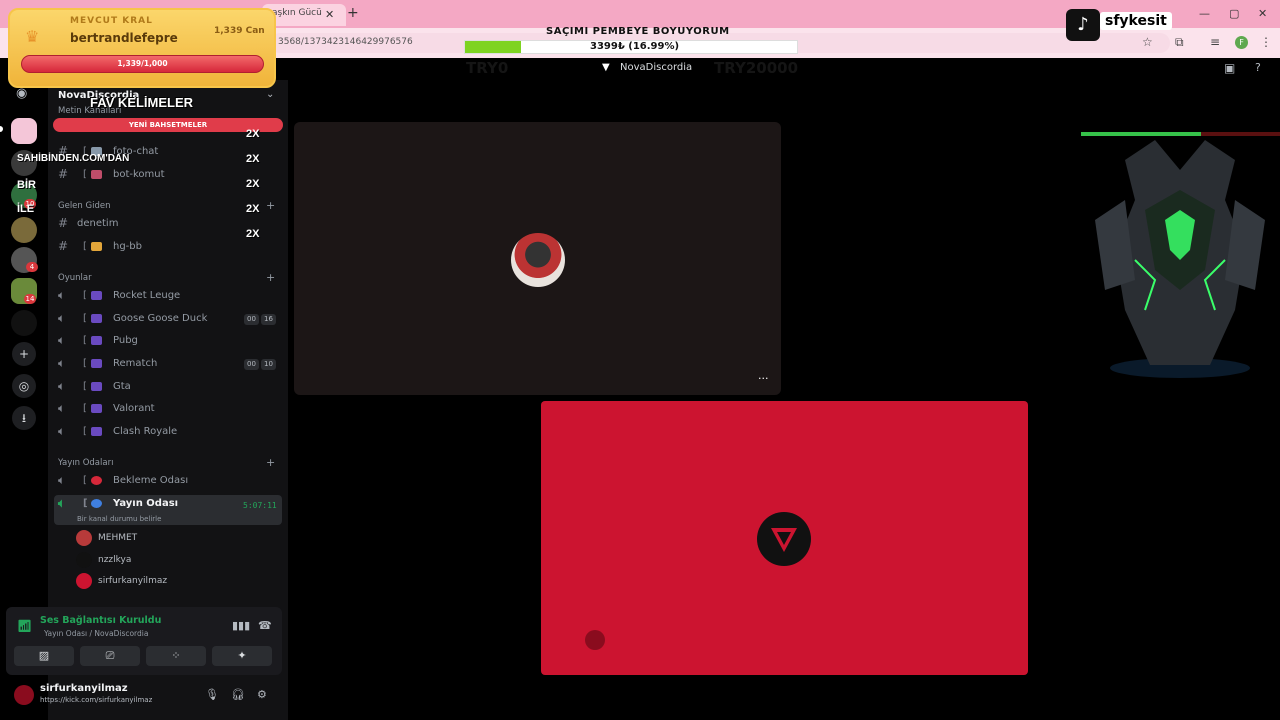 This screenshot has height=720, width=1280. Describe the element at coordinates (96, 246) in the screenshot. I see `wave-emoji-icon` at that location.